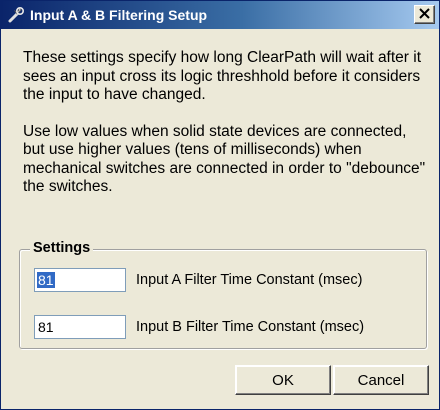 The height and width of the screenshot is (410, 440). What do you see at coordinates (220, 15) in the screenshot?
I see `title-bar: Input A & B Filtering Setup` at bounding box center [220, 15].